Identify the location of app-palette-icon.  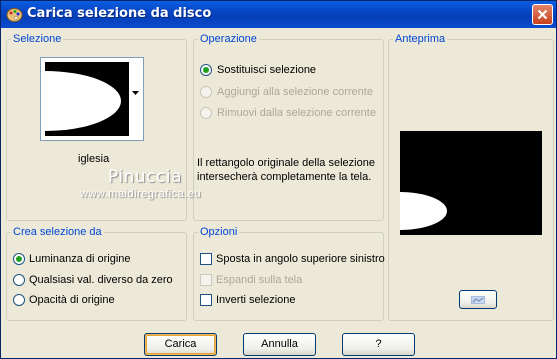
(14, 15).